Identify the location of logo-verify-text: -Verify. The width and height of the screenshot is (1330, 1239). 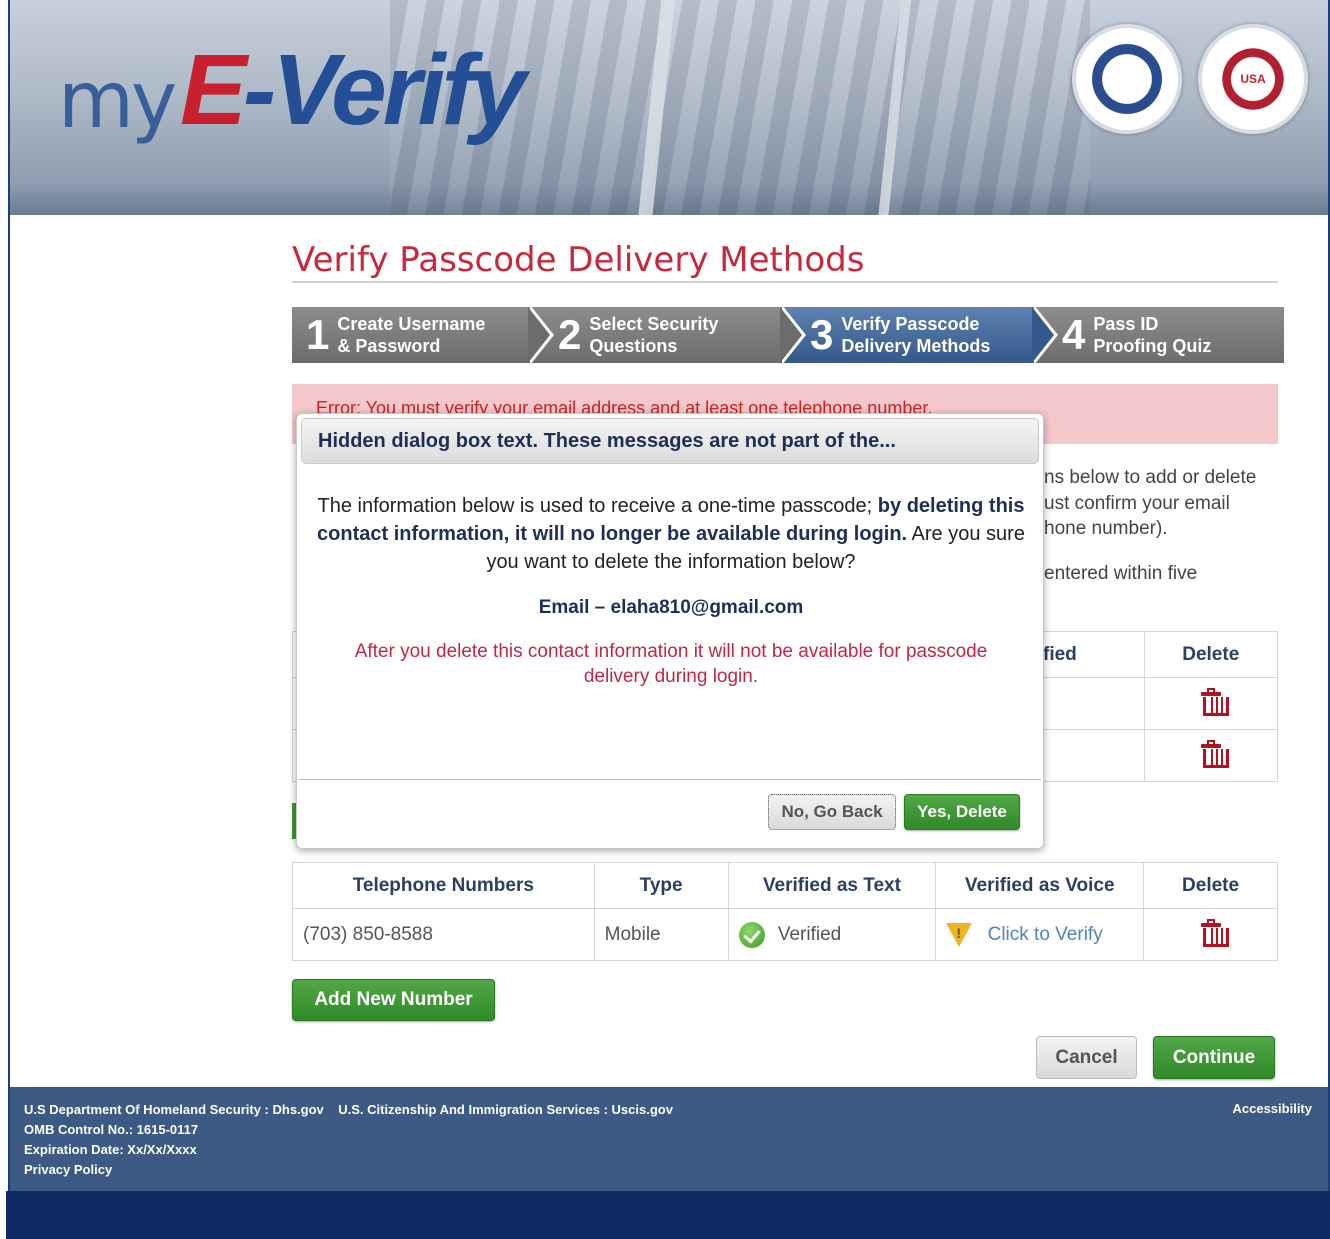
(384, 90).